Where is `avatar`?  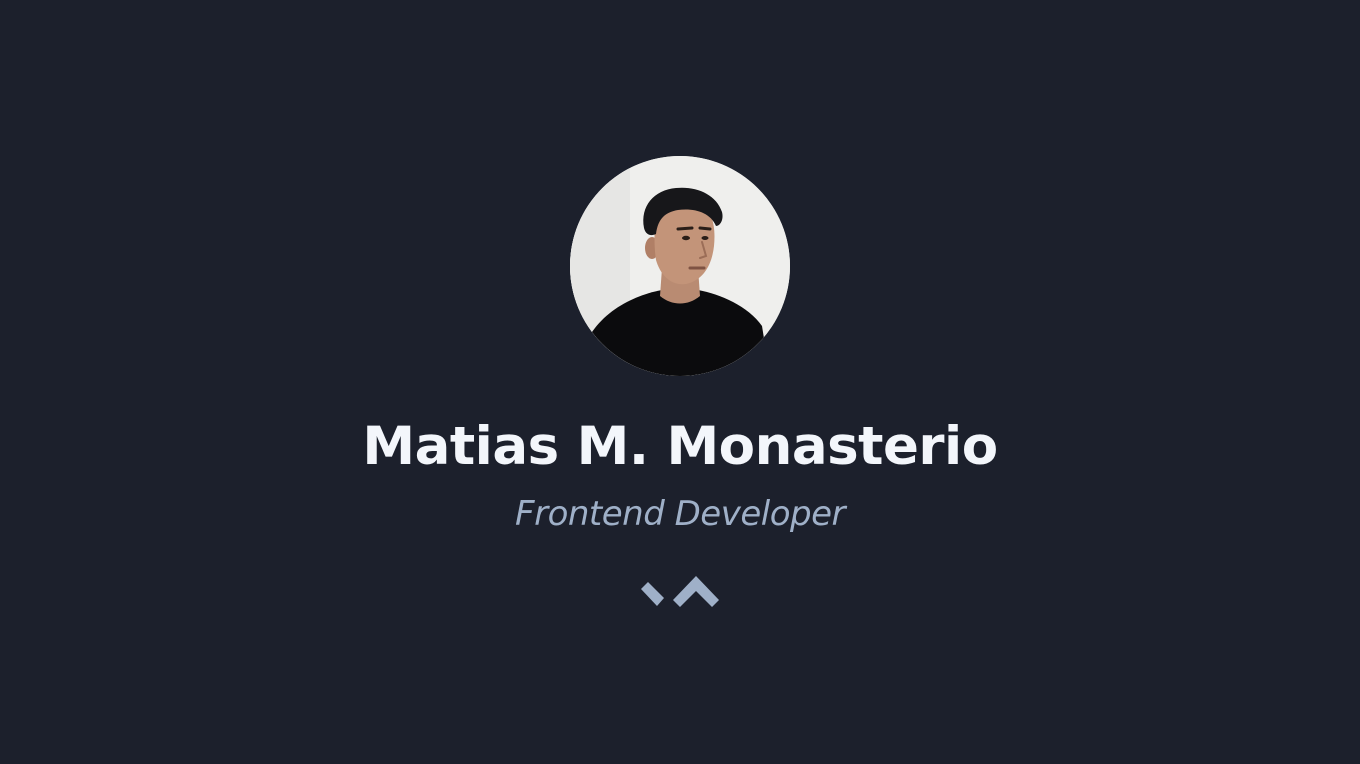
avatar is located at coordinates (680, 266).